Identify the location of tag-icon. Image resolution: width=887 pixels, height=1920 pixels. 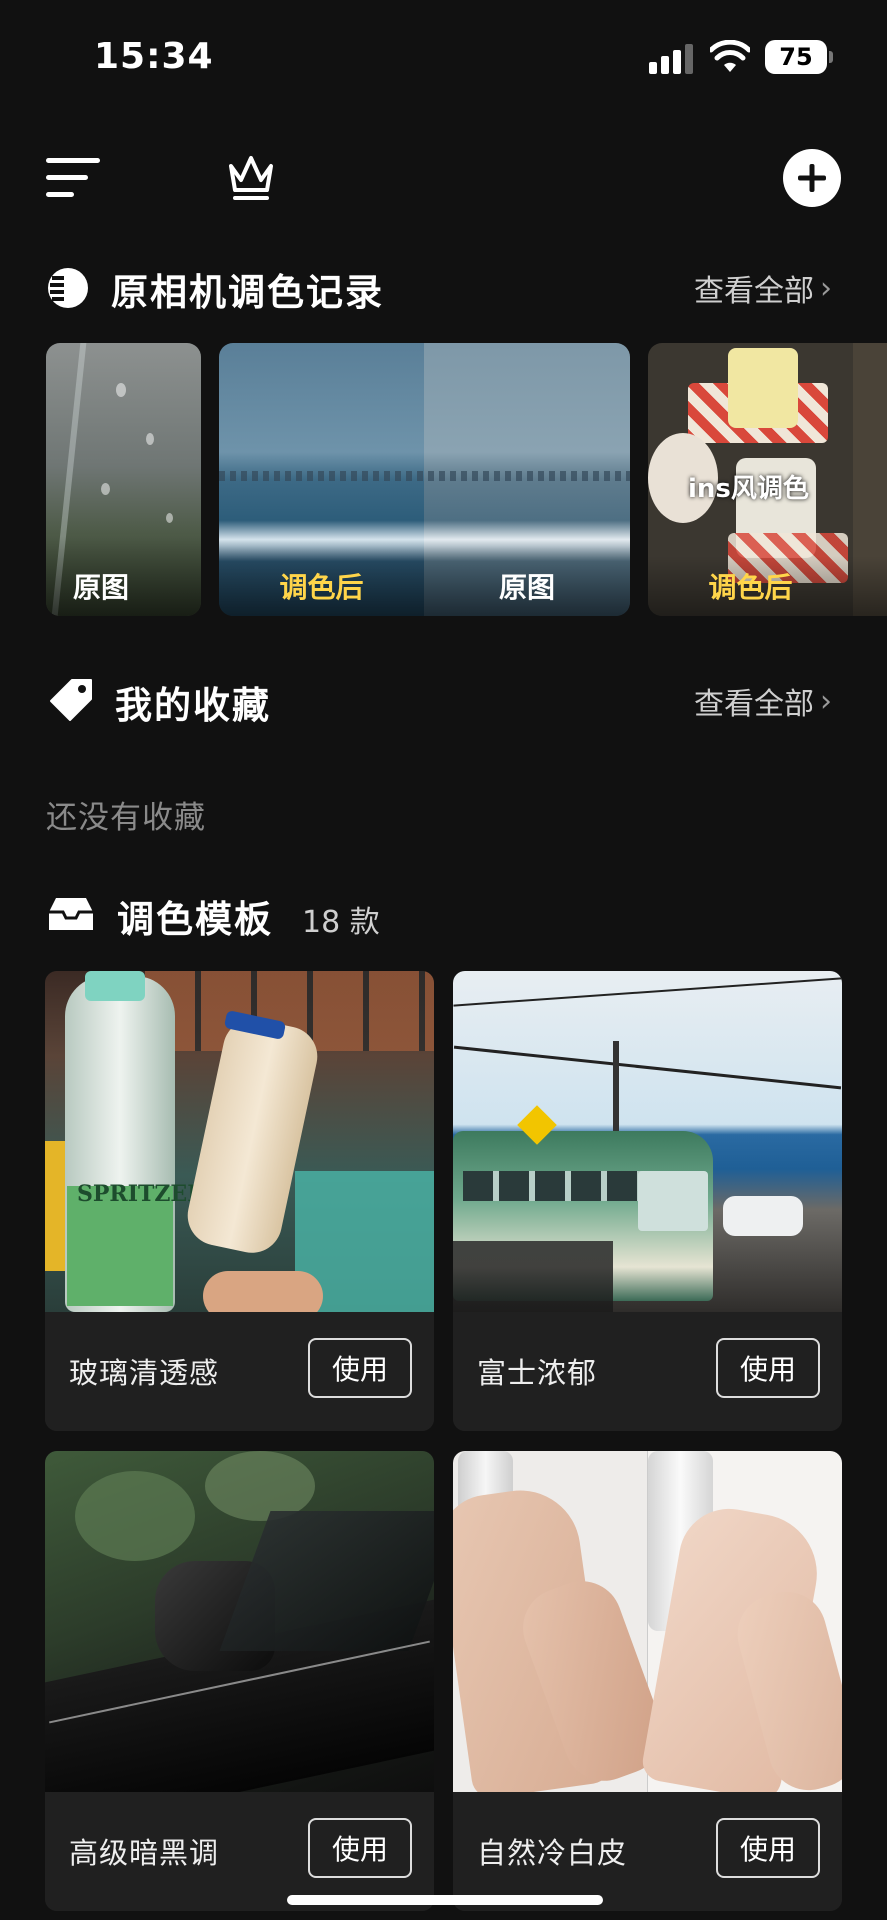
(71, 700).